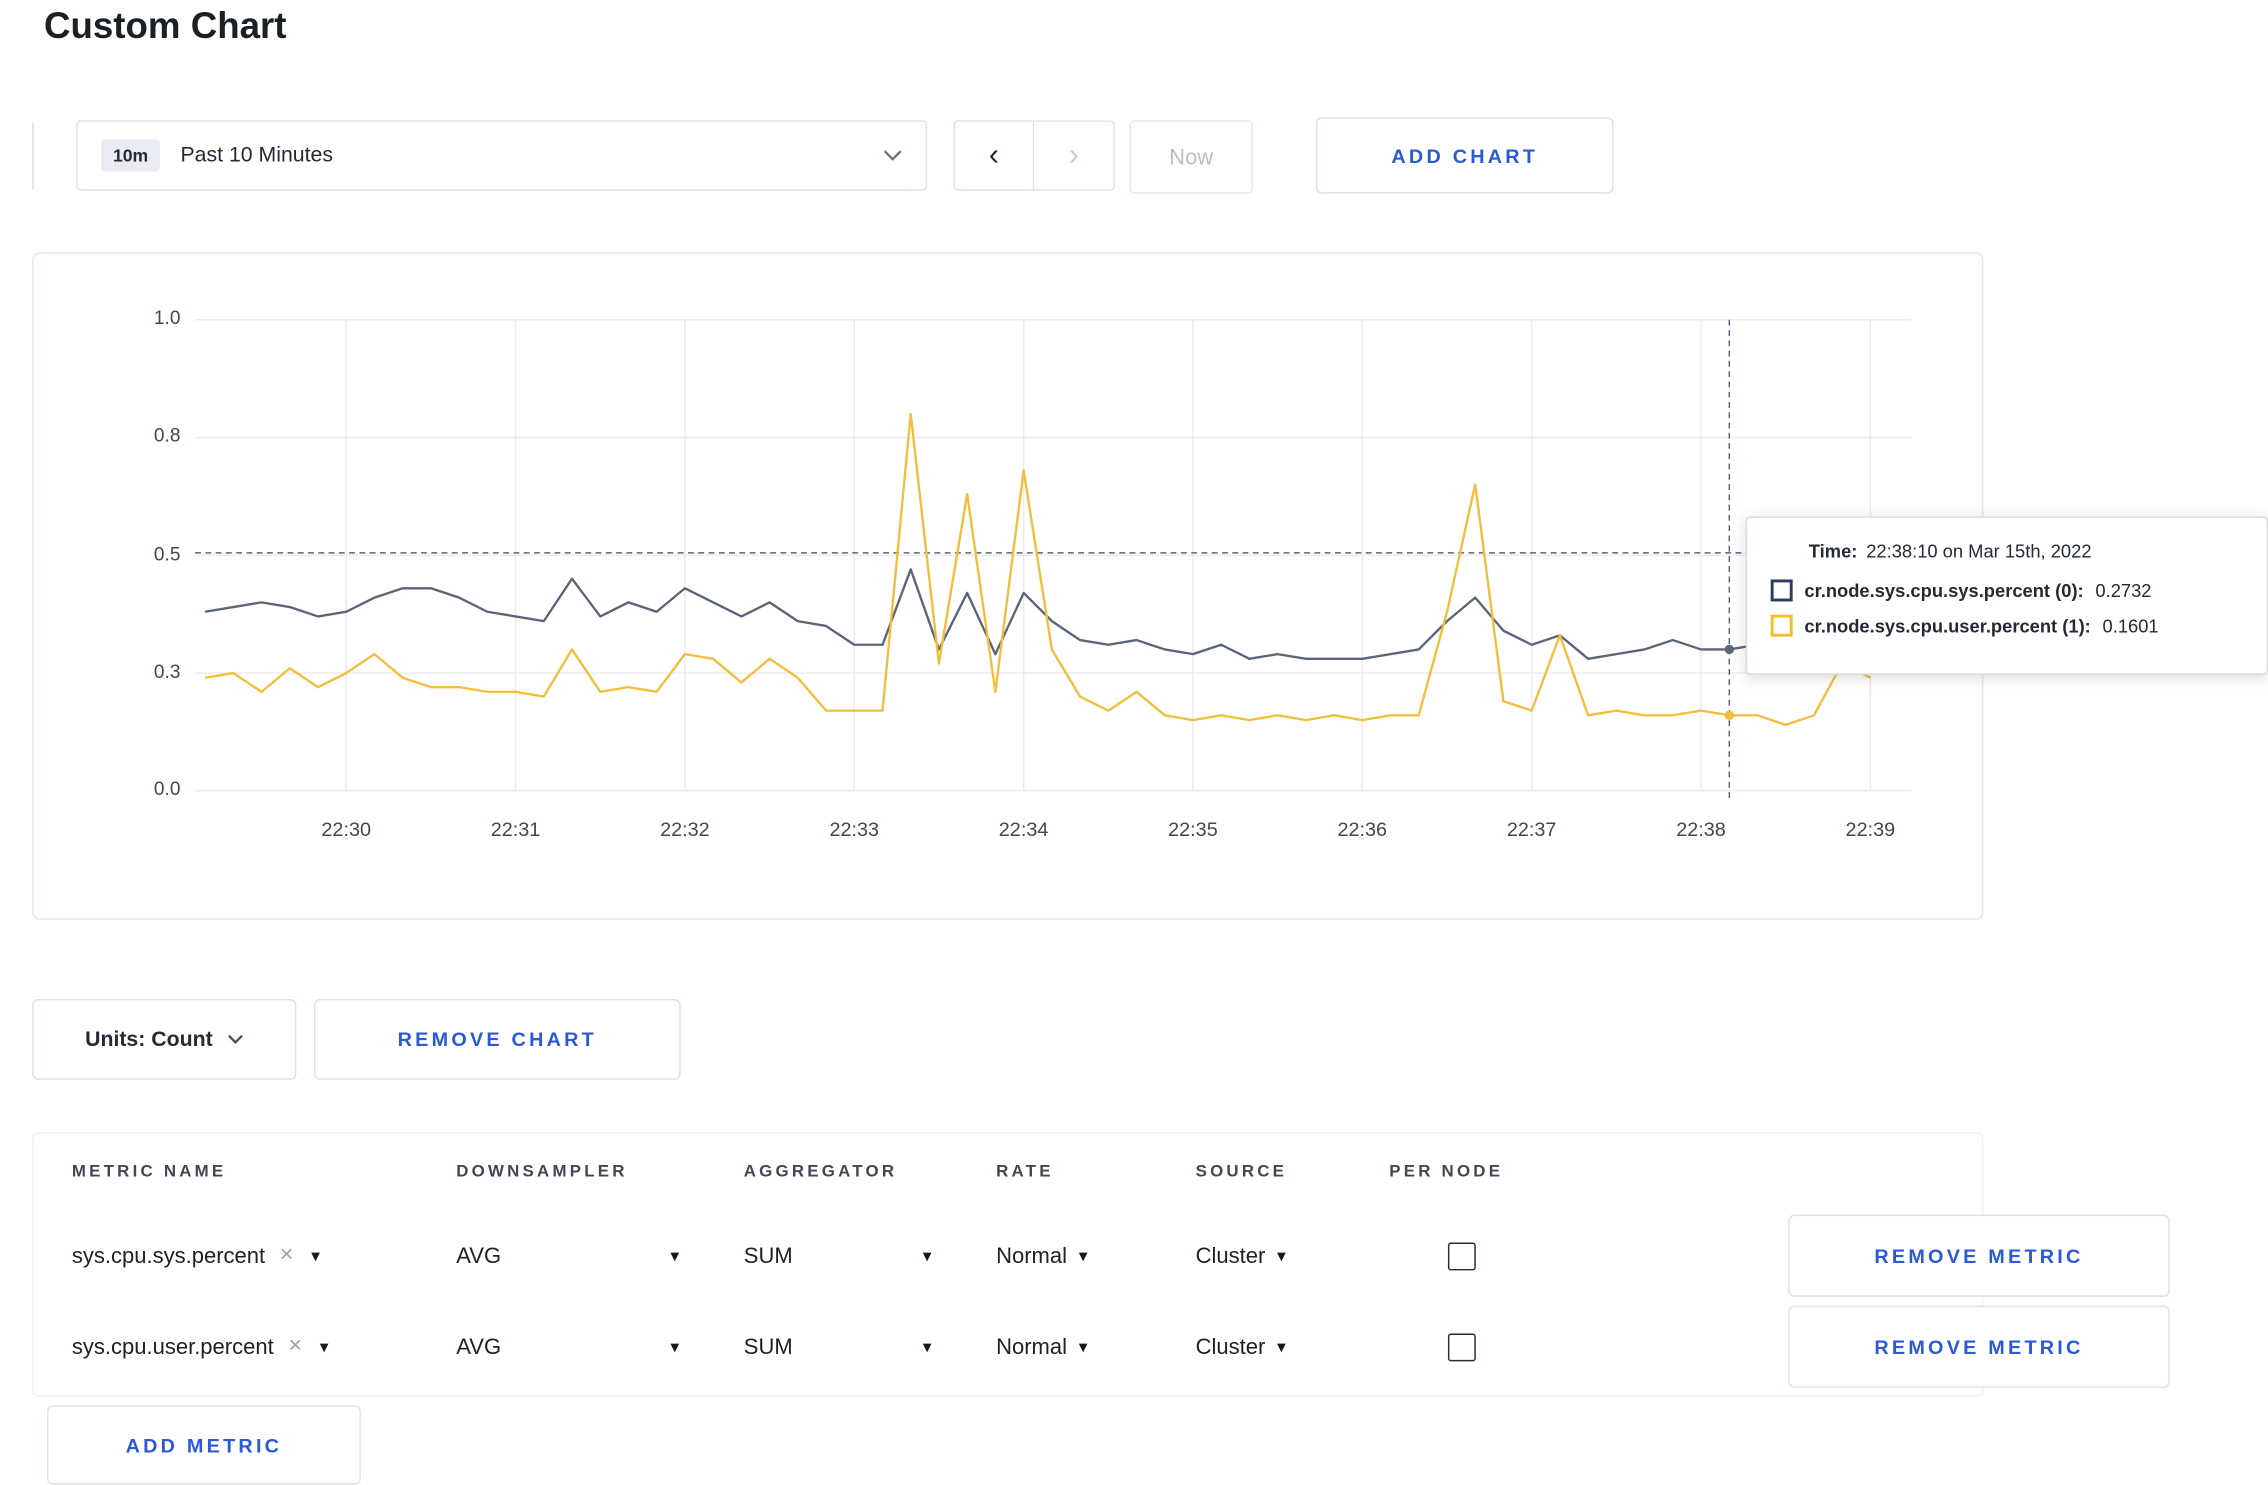 The height and width of the screenshot is (1485, 2268). I want to click on time-range-dropdown: 10m Past 10 Minutes, so click(502, 155).